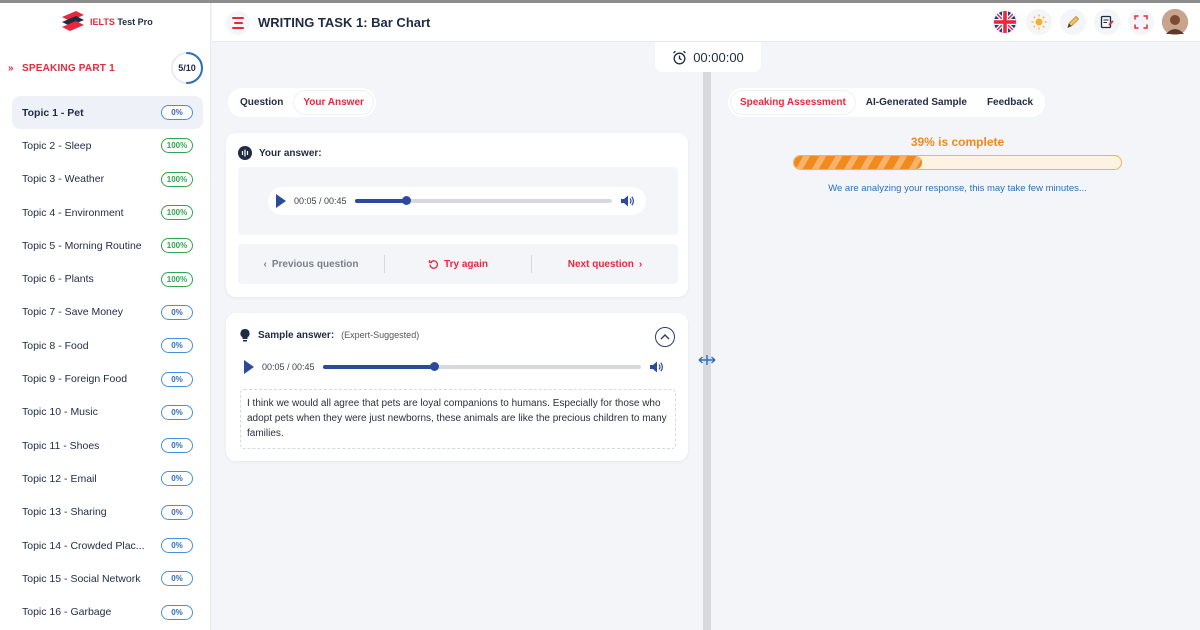 Image resolution: width=1200 pixels, height=630 pixels. Describe the element at coordinates (680, 57) in the screenshot. I see `alarm-clock-icon` at that location.